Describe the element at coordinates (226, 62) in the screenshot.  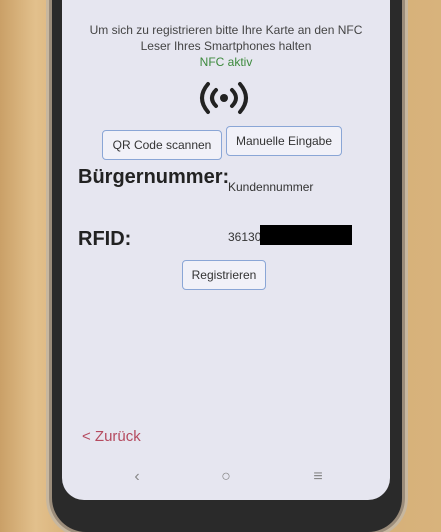
I see `nfc-status-text: NFC aktiv` at that location.